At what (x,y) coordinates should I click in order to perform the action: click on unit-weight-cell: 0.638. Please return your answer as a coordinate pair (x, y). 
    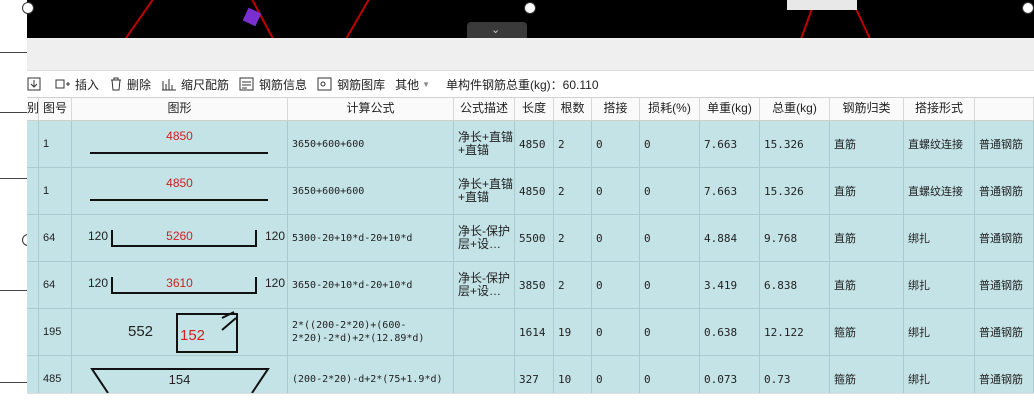
    Looking at the image, I should click on (730, 332).